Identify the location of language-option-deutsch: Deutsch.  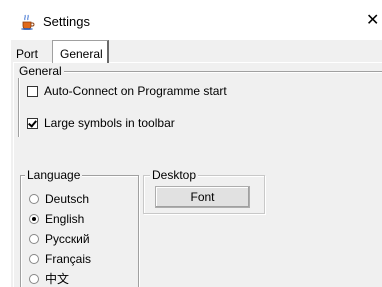
(59, 199).